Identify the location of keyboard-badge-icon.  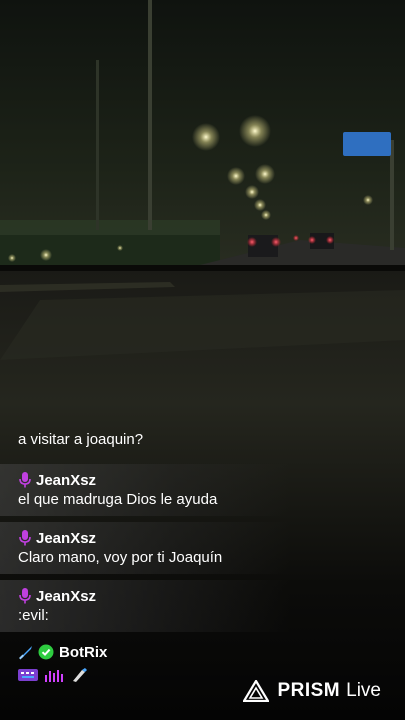
(28, 675).